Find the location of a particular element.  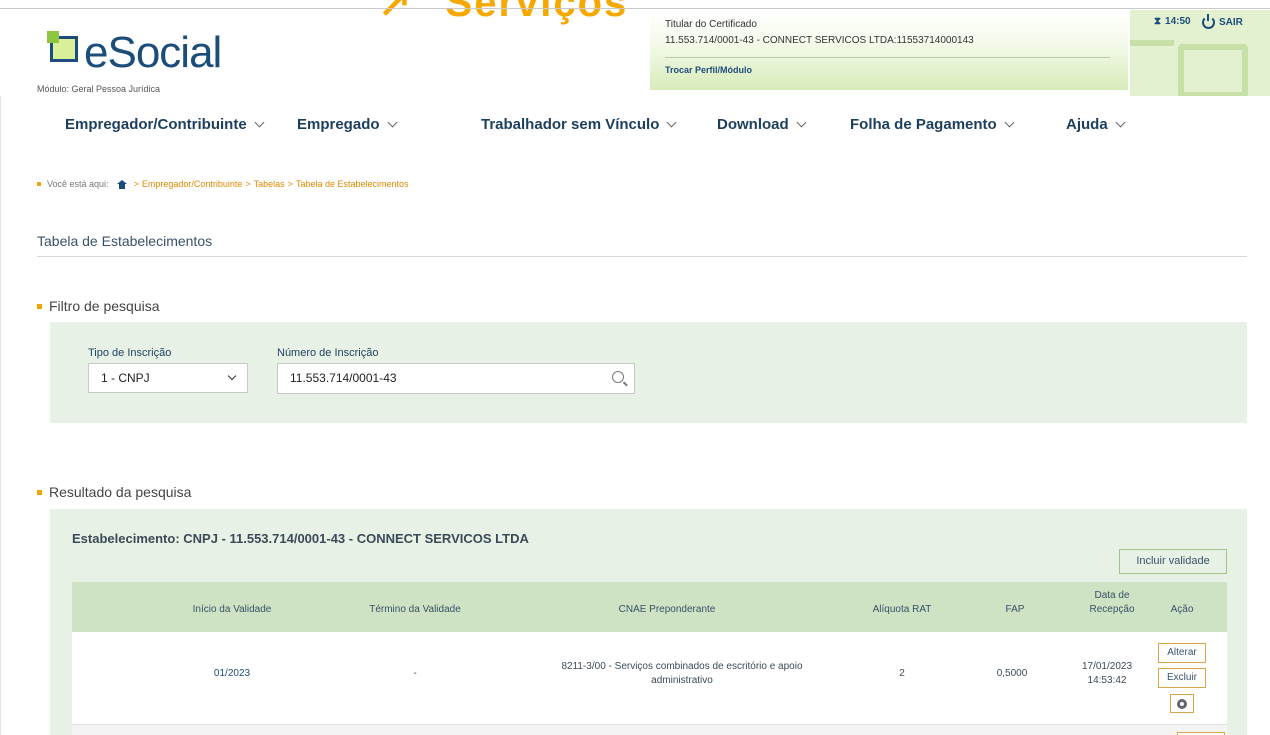

decorative-shape is located at coordinates (1213, 70).